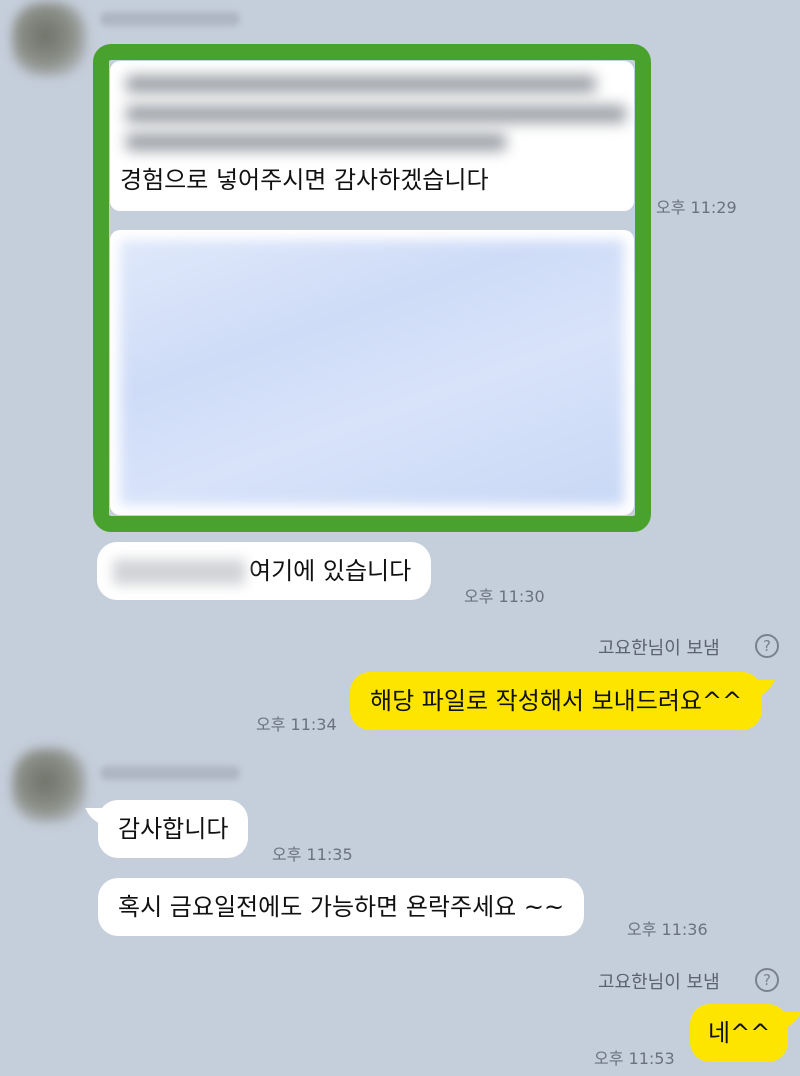  What do you see at coordinates (173, 829) in the screenshot?
I see `incoming-message: 감사합니다` at bounding box center [173, 829].